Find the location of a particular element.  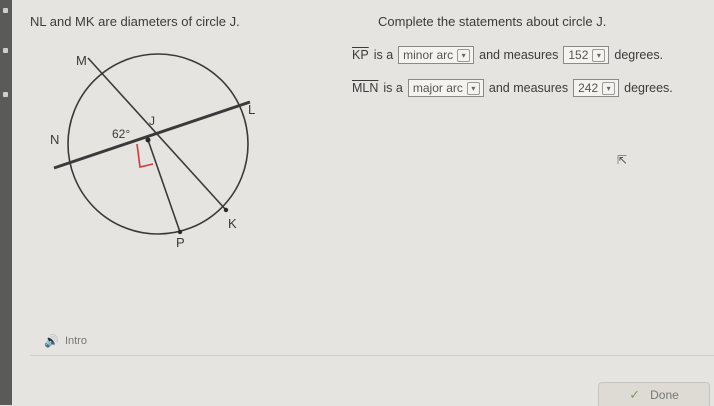

problem-prompt: NL and MK are diameters of circle J. is located at coordinates (135, 21).